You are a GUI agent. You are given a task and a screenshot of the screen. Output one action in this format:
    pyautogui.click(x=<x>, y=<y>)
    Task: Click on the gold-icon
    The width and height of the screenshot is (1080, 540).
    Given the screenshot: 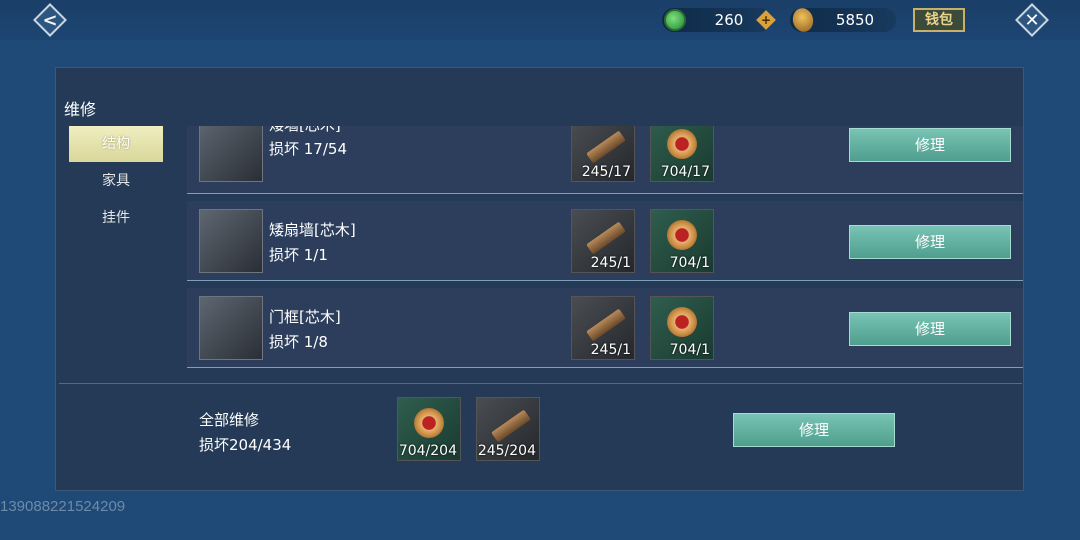 What is the action you would take?
    pyautogui.click(x=803, y=20)
    